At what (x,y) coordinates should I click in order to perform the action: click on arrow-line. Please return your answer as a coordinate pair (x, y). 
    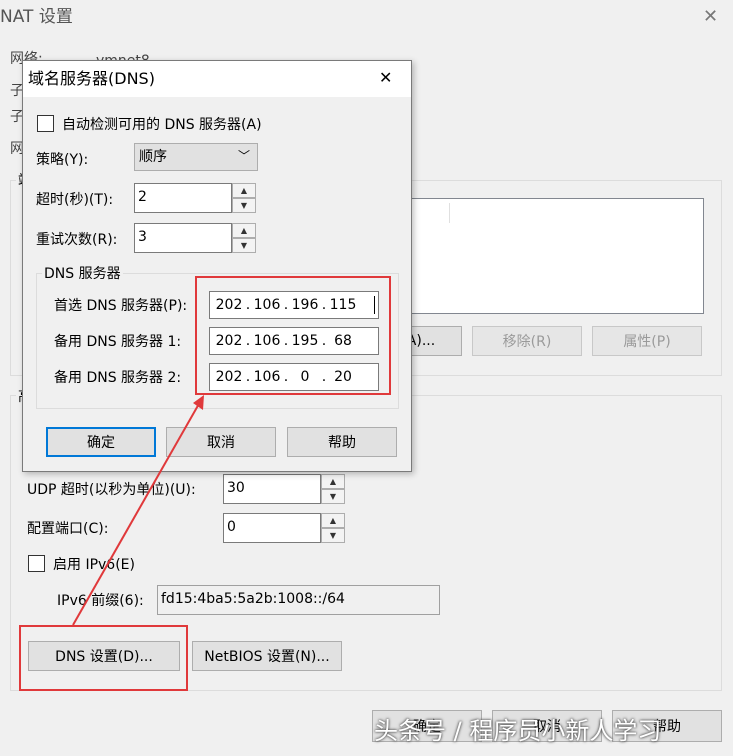
    Looking at the image, I should click on (136, 513).